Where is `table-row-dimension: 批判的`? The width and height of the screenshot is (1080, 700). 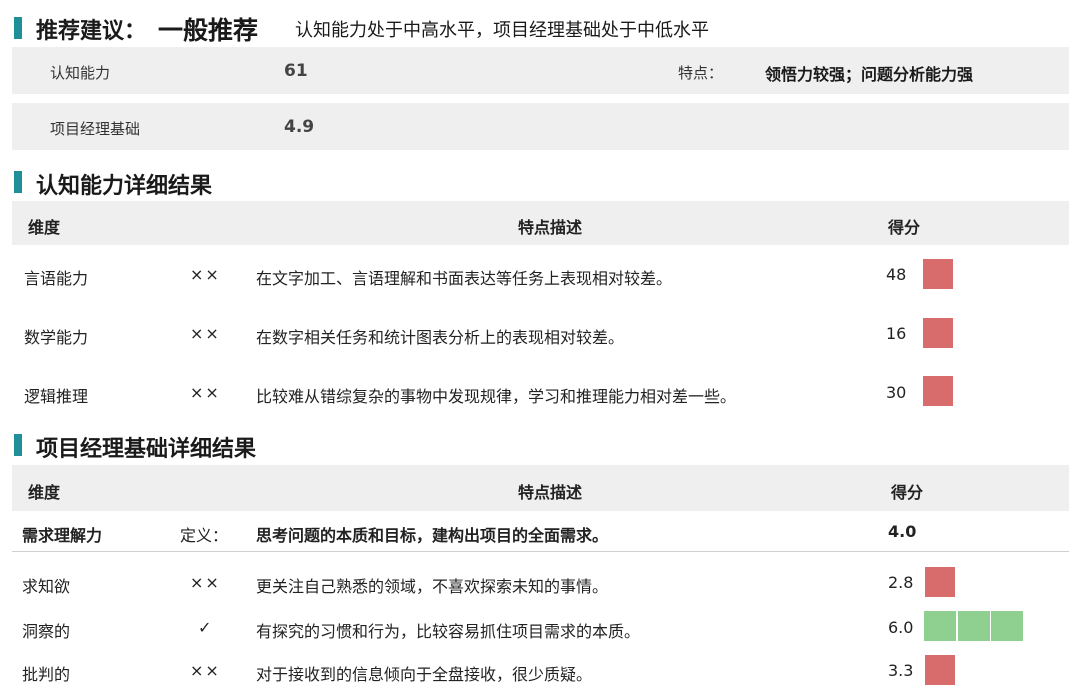 table-row-dimension: 批判的 is located at coordinates (46, 674).